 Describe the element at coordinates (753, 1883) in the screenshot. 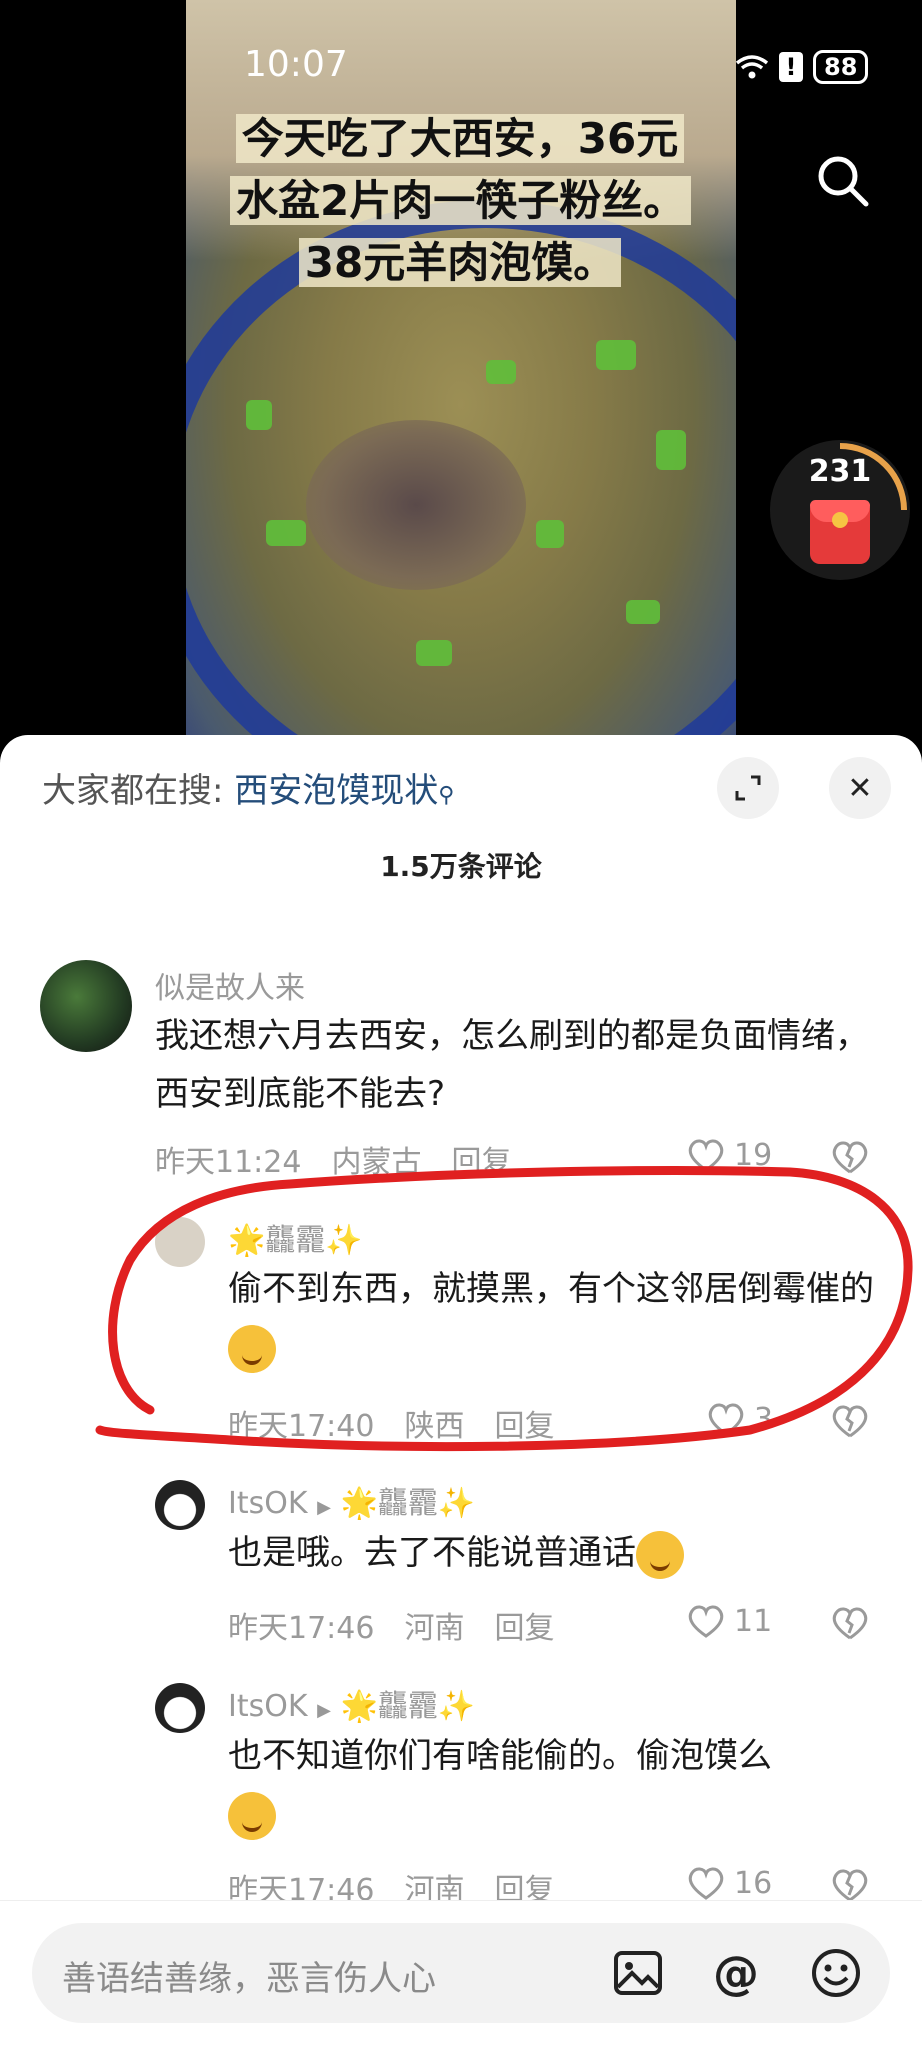

I see `like-count: 16` at that location.